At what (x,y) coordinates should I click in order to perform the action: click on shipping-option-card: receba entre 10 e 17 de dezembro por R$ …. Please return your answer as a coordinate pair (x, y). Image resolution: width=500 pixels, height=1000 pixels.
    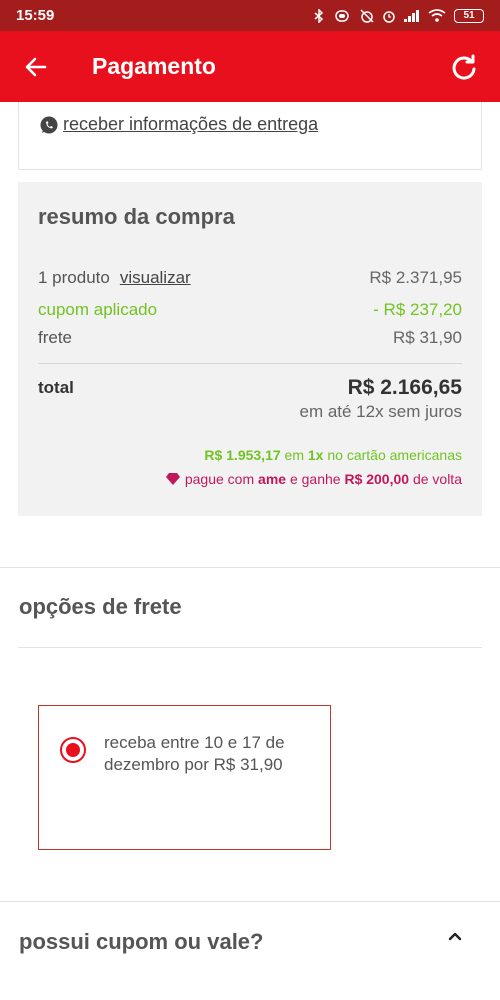
    Looking at the image, I should click on (184, 777).